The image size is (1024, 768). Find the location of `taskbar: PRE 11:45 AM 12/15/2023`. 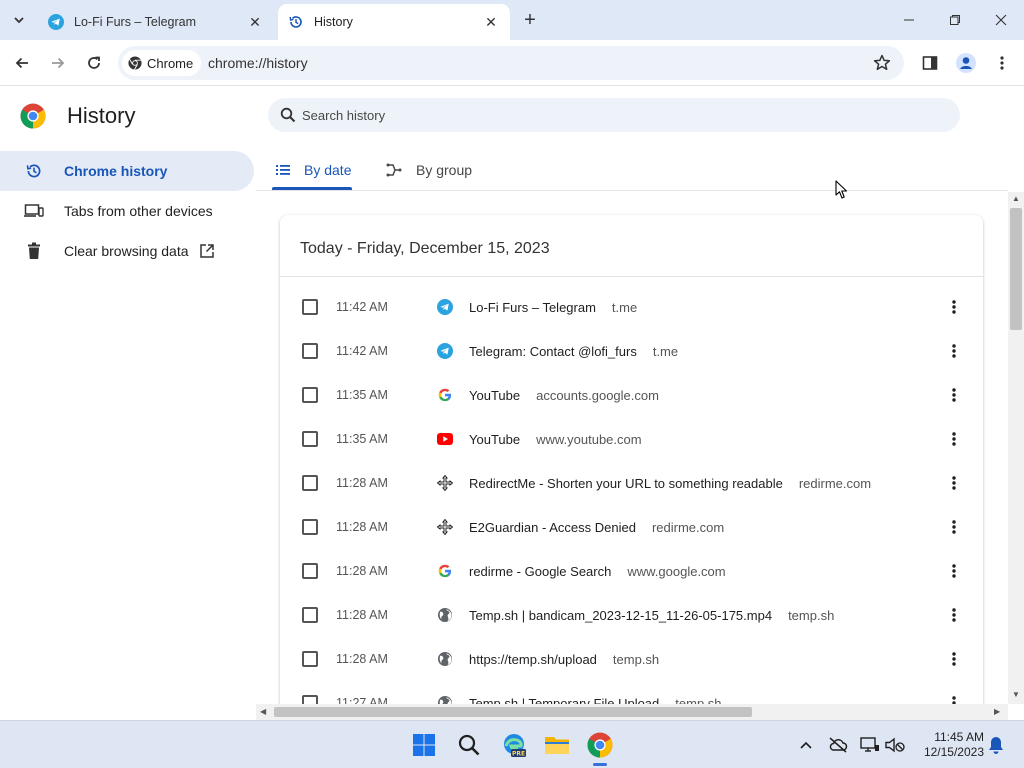

taskbar: PRE 11:45 AM 12/15/2023 is located at coordinates (512, 744).